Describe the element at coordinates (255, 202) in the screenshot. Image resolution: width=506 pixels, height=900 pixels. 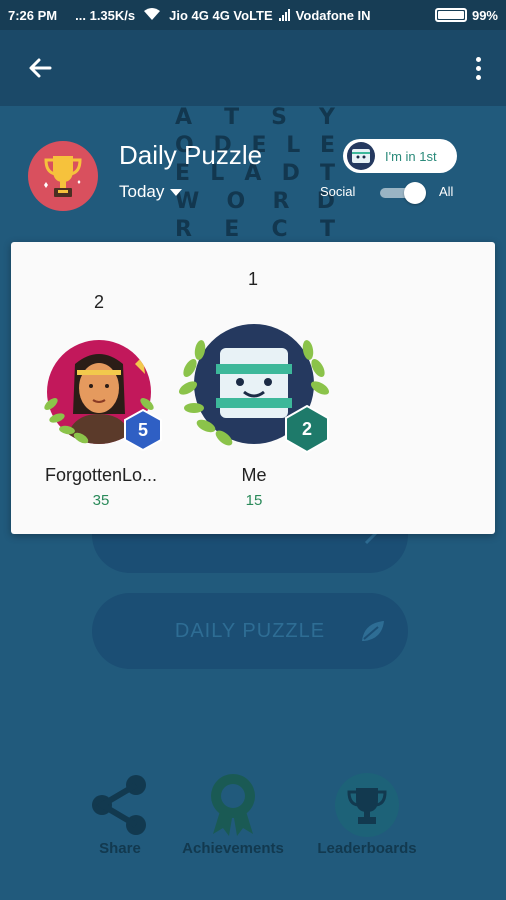
I see `letter-grid-row: WORD` at that location.